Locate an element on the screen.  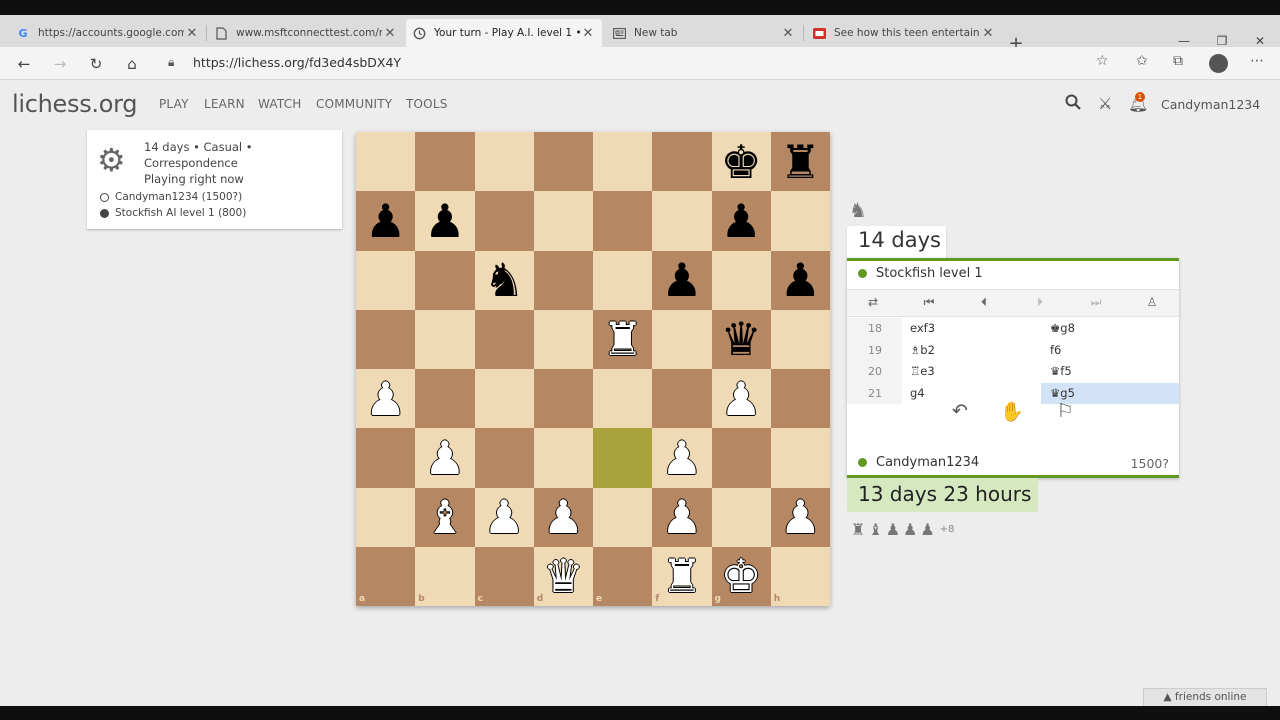
square-b4 is located at coordinates (445, 399).